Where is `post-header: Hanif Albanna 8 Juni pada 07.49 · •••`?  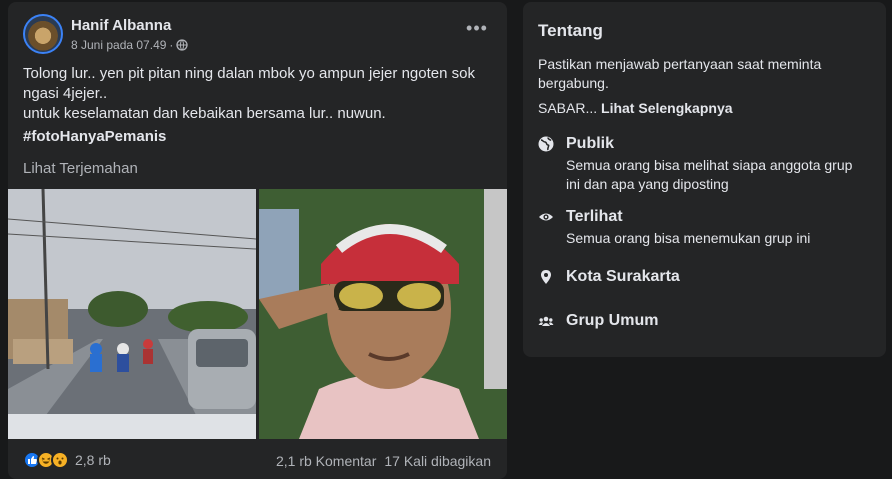
post-header: Hanif Albanna 8 Juni pada 07.49 · ••• is located at coordinates (257, 35).